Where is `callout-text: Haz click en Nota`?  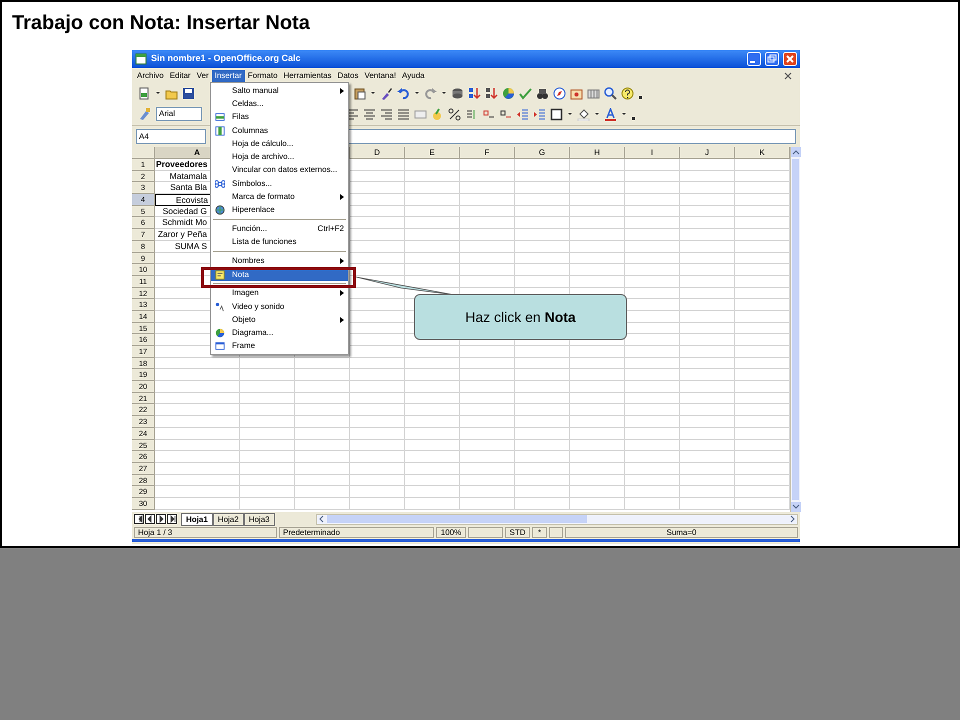 callout-text: Haz click en Nota is located at coordinates (520, 317).